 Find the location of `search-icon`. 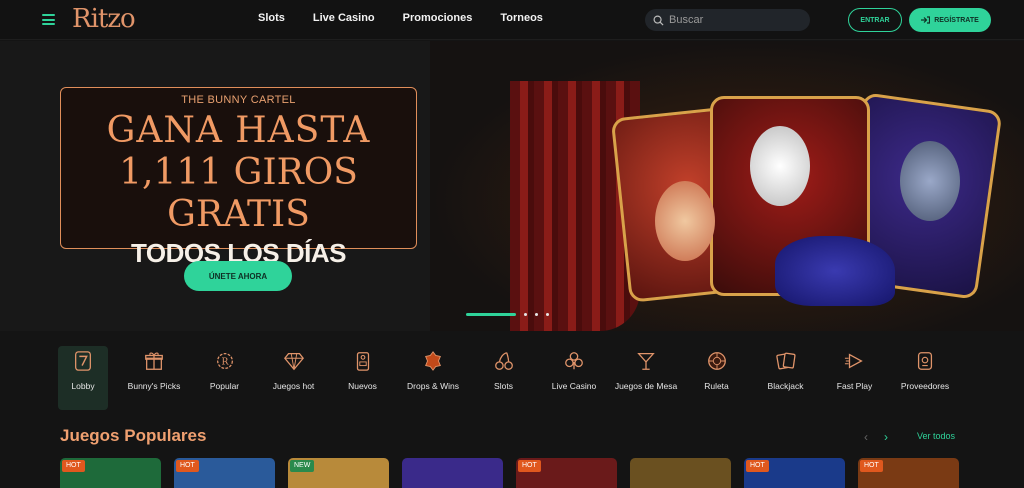

search-icon is located at coordinates (658, 20).